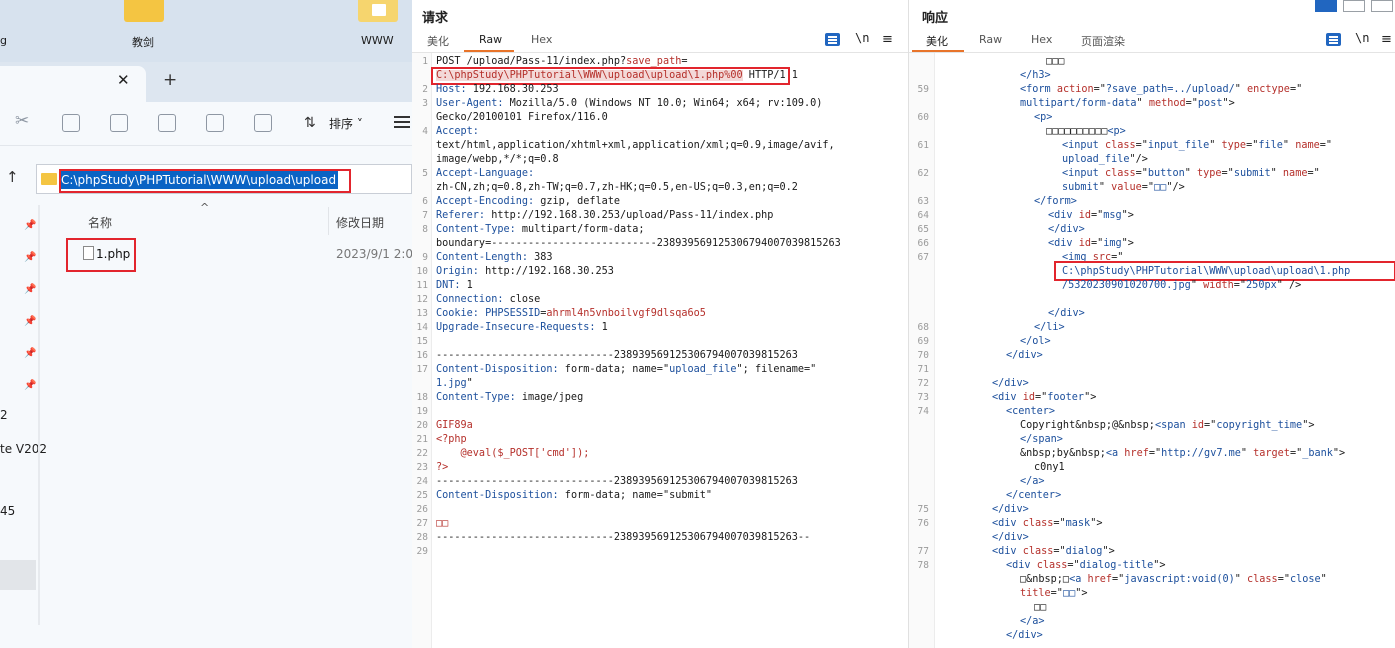 The height and width of the screenshot is (648, 1395). I want to click on close-icon: ✕, so click(123, 80).